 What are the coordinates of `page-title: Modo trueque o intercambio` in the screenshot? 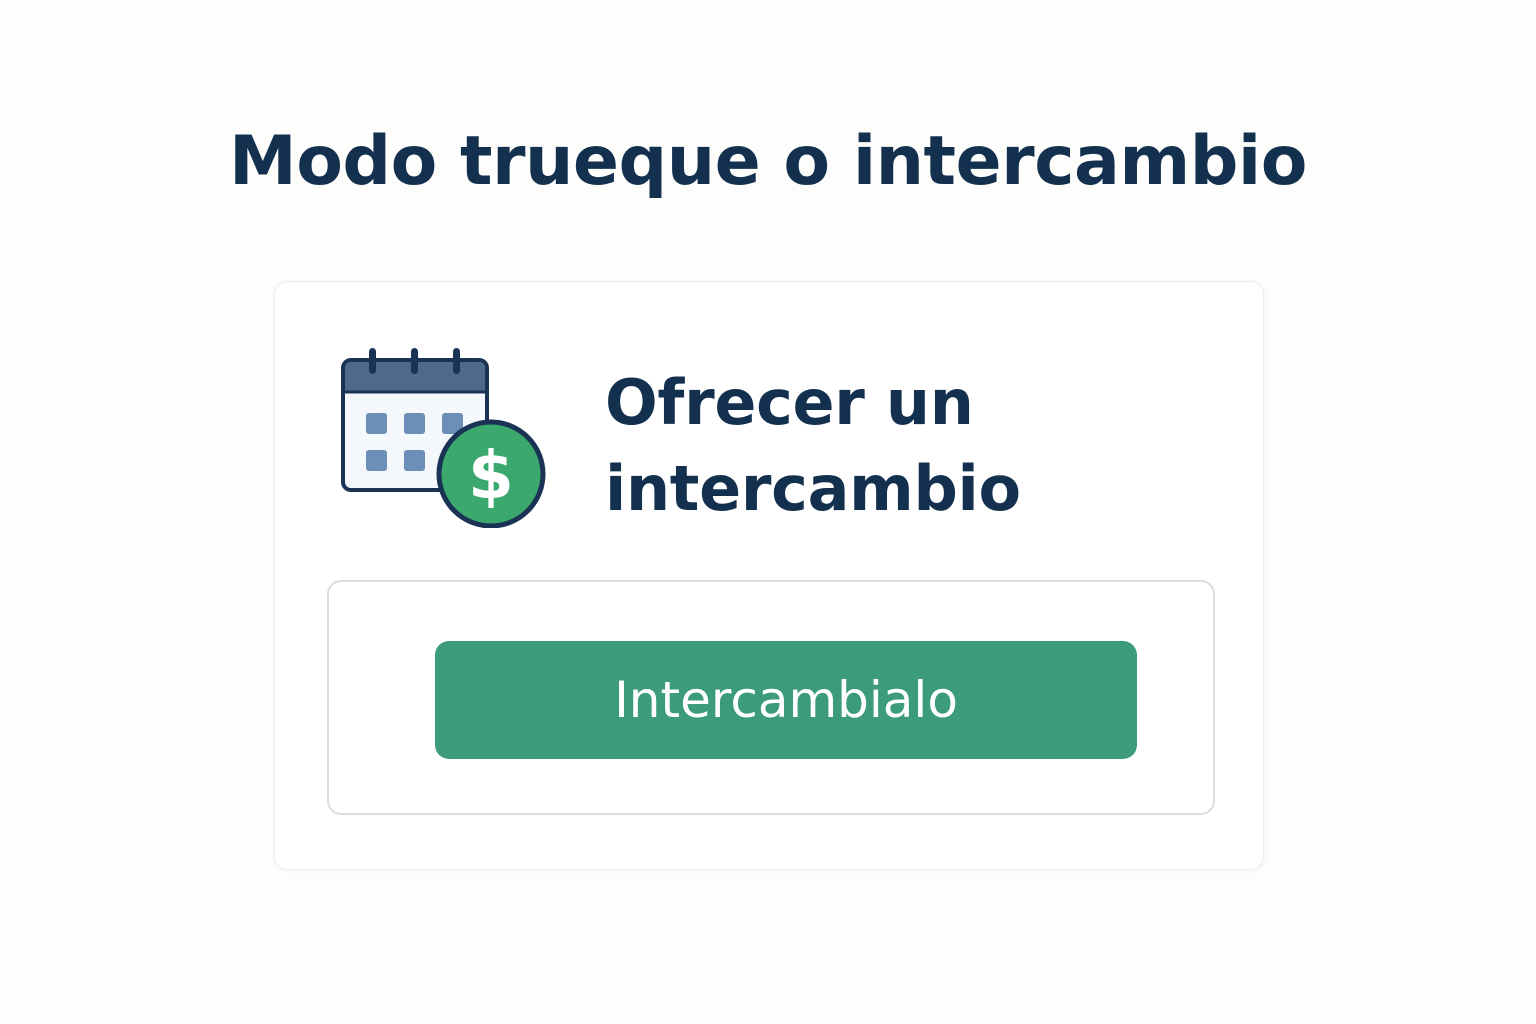 It's located at (768, 161).